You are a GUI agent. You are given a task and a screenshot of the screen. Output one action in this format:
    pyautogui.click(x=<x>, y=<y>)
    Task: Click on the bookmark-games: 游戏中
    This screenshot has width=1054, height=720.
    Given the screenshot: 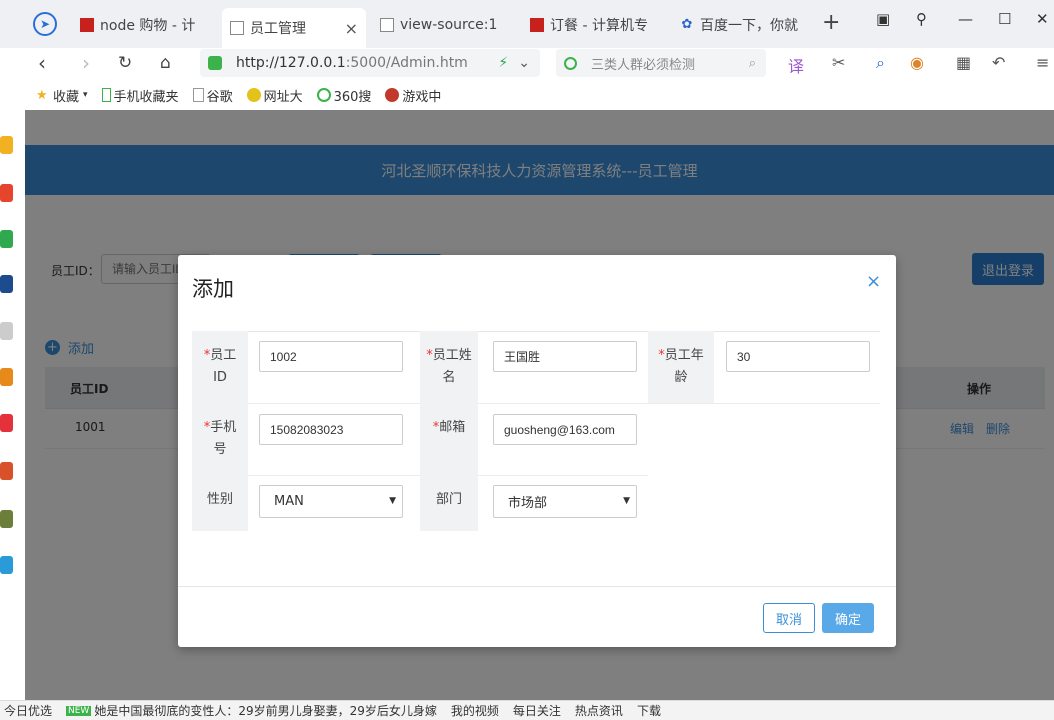 What is the action you would take?
    pyautogui.click(x=413, y=95)
    